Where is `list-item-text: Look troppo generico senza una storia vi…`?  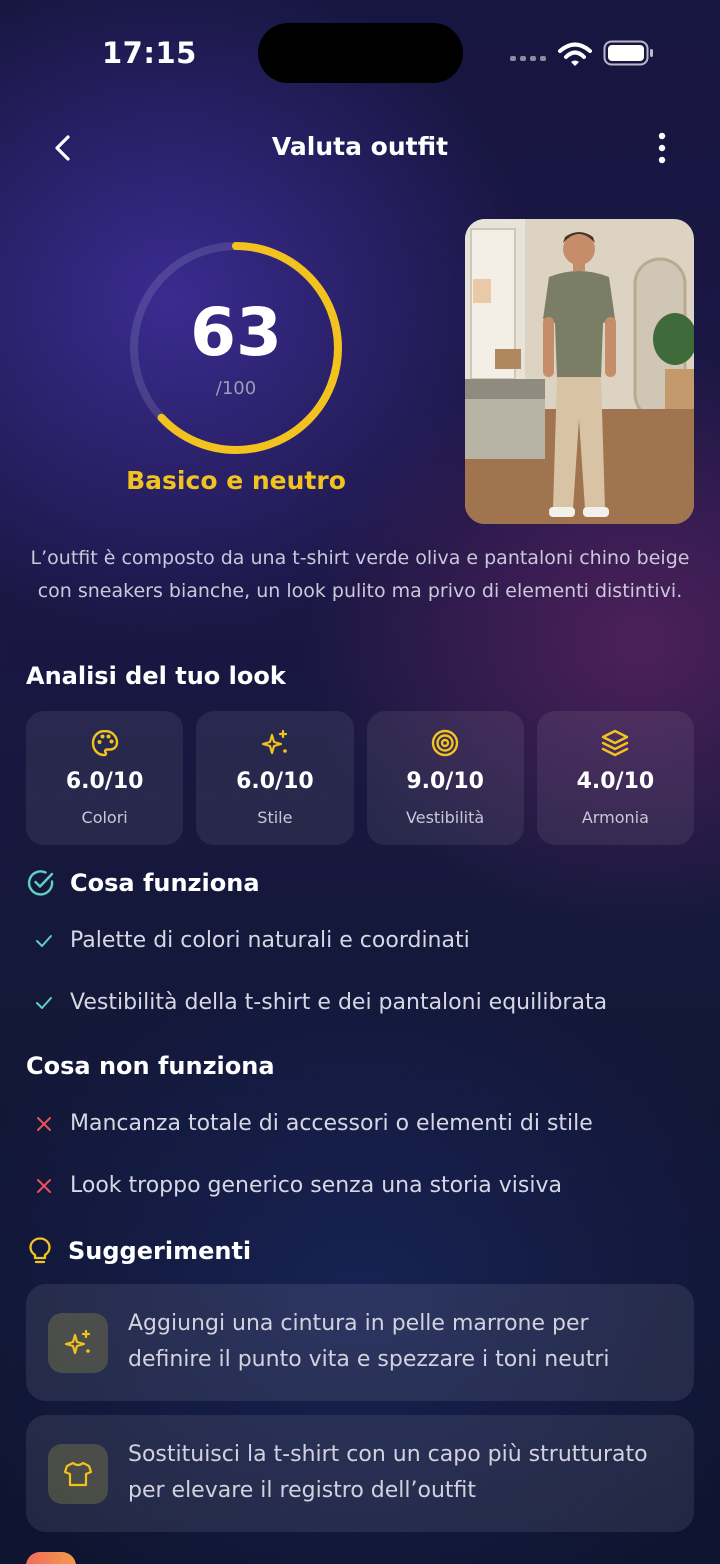
list-item-text: Look troppo generico senza una storia vi… is located at coordinates (316, 1185).